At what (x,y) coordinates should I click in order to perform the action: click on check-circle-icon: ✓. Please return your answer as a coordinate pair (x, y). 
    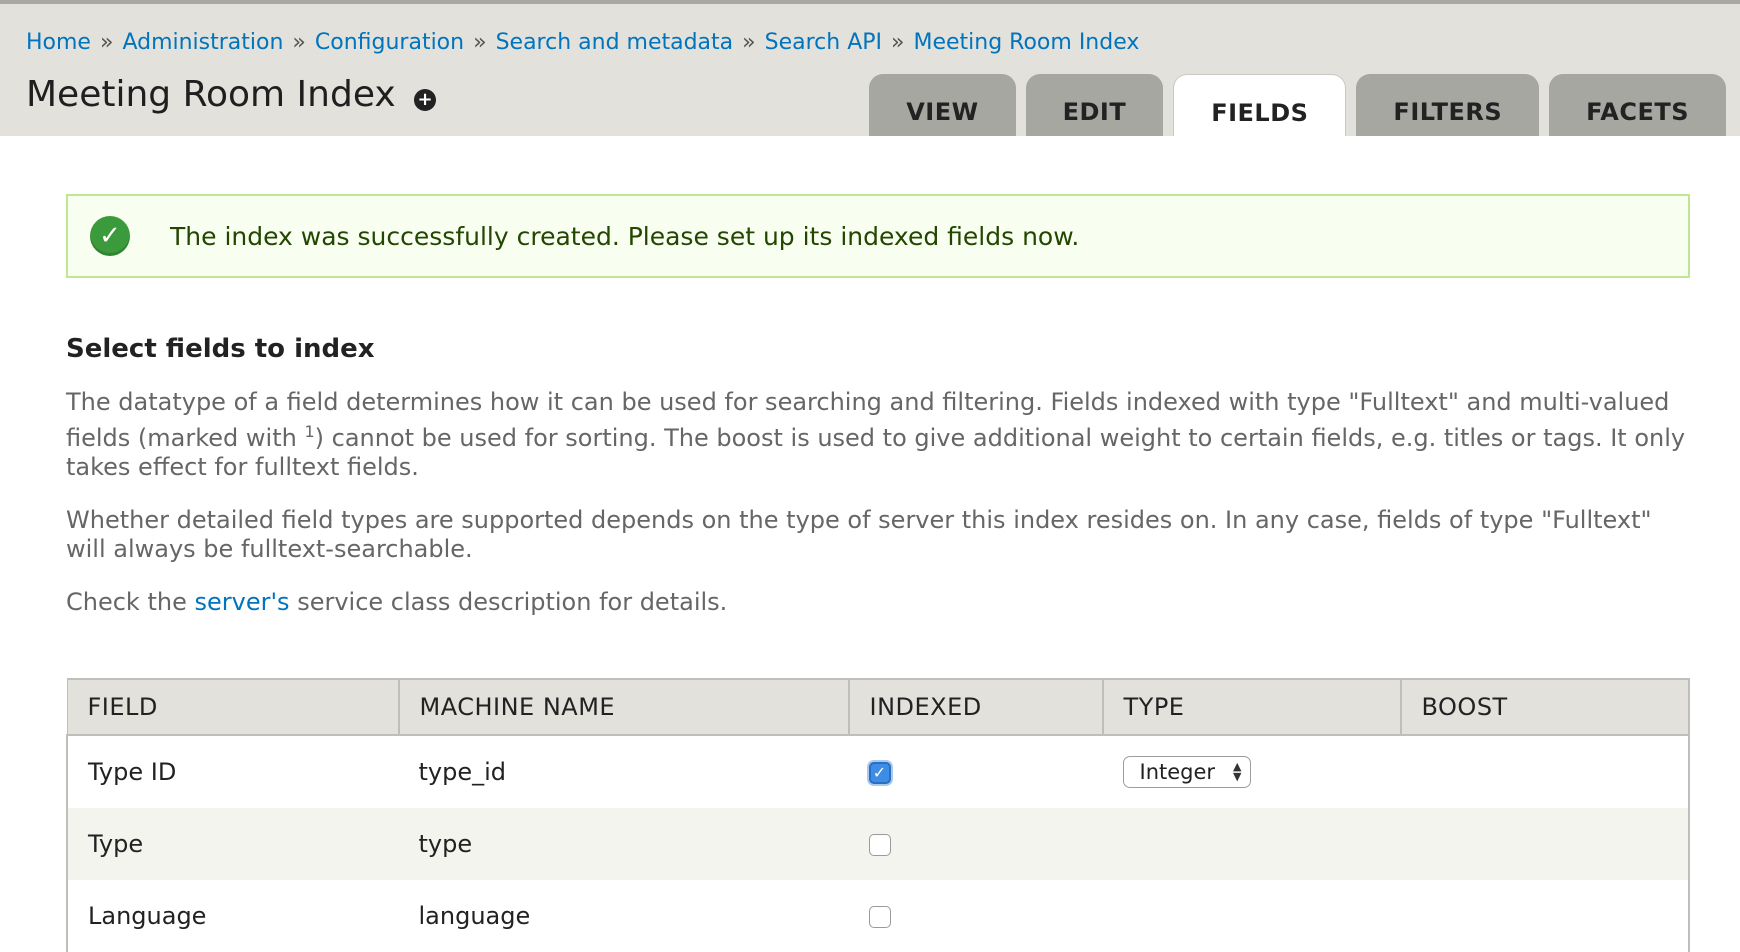
    Looking at the image, I should click on (110, 236).